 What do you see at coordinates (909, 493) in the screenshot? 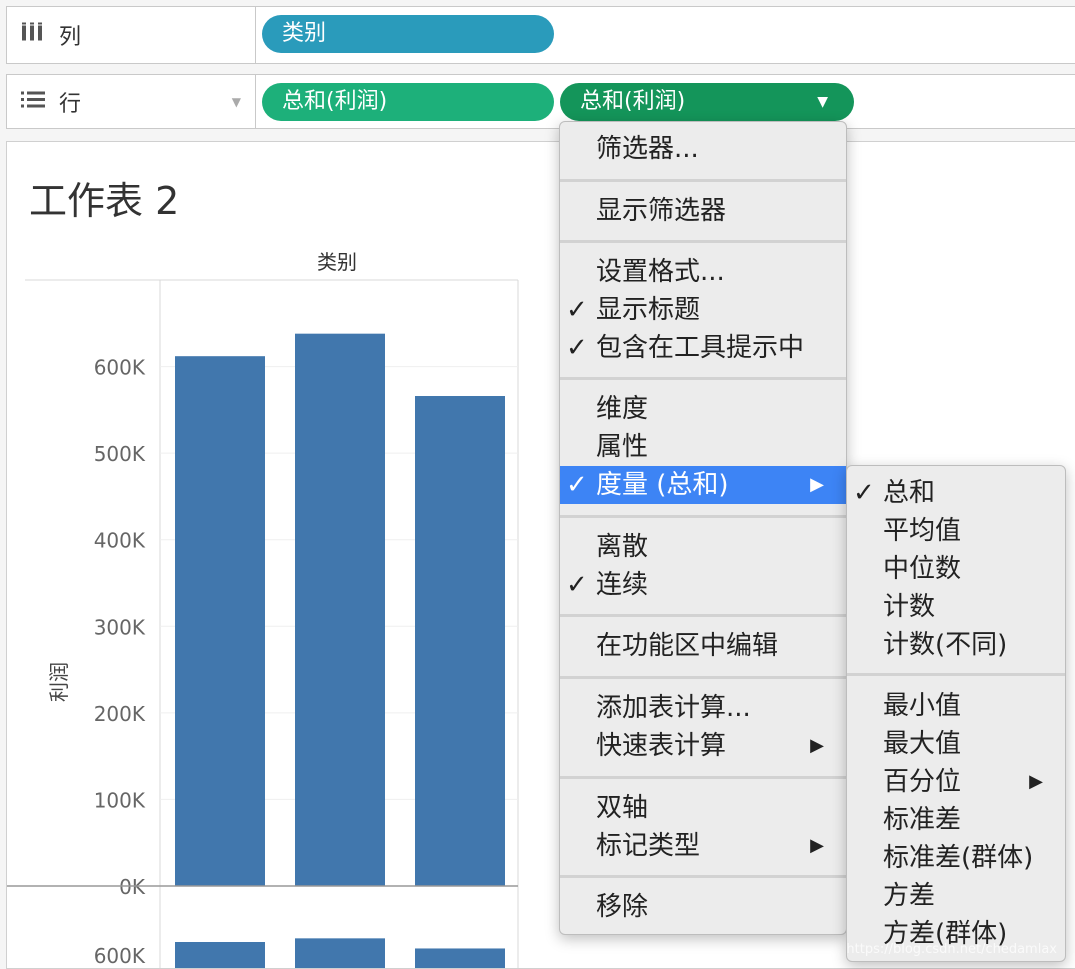
I see `submenu-item-label: 总和` at bounding box center [909, 493].